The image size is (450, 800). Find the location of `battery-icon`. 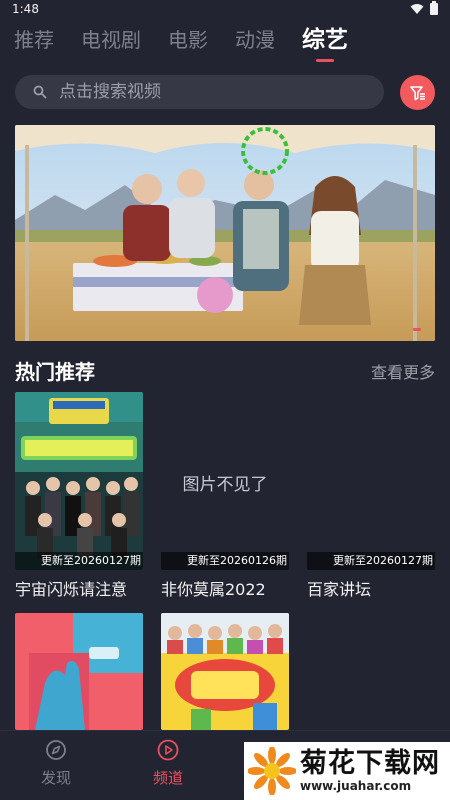

battery-icon is located at coordinates (434, 8).